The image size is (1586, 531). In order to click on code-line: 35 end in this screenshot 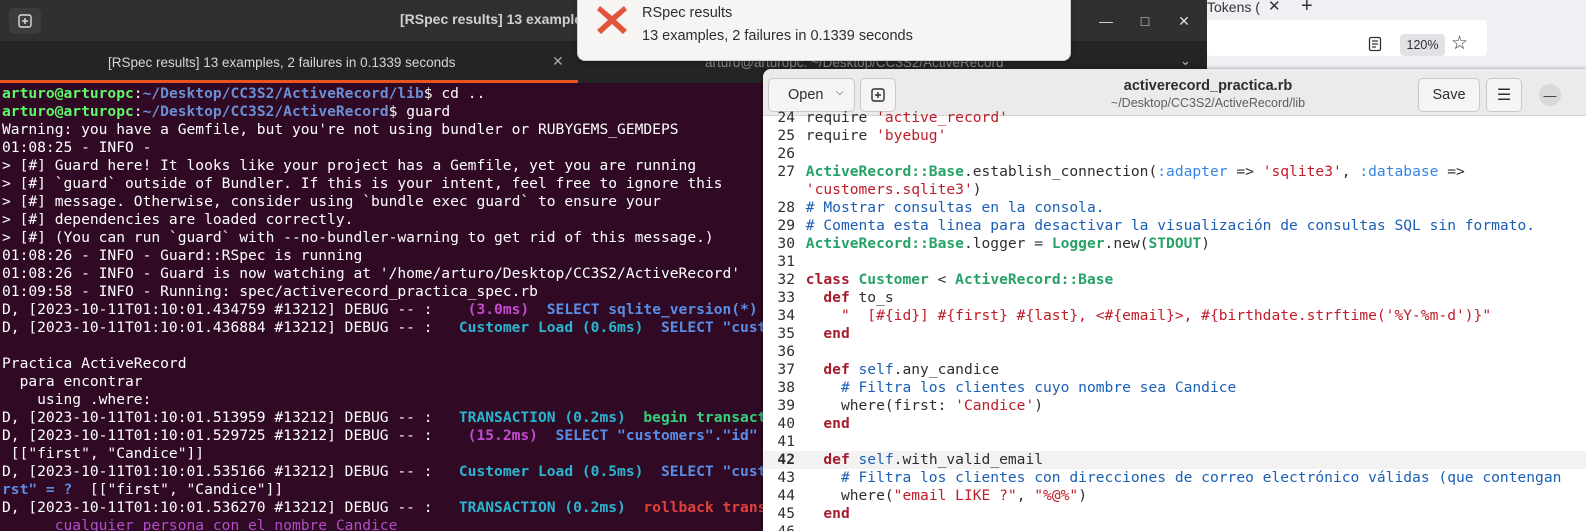, I will do `click(813, 333)`.